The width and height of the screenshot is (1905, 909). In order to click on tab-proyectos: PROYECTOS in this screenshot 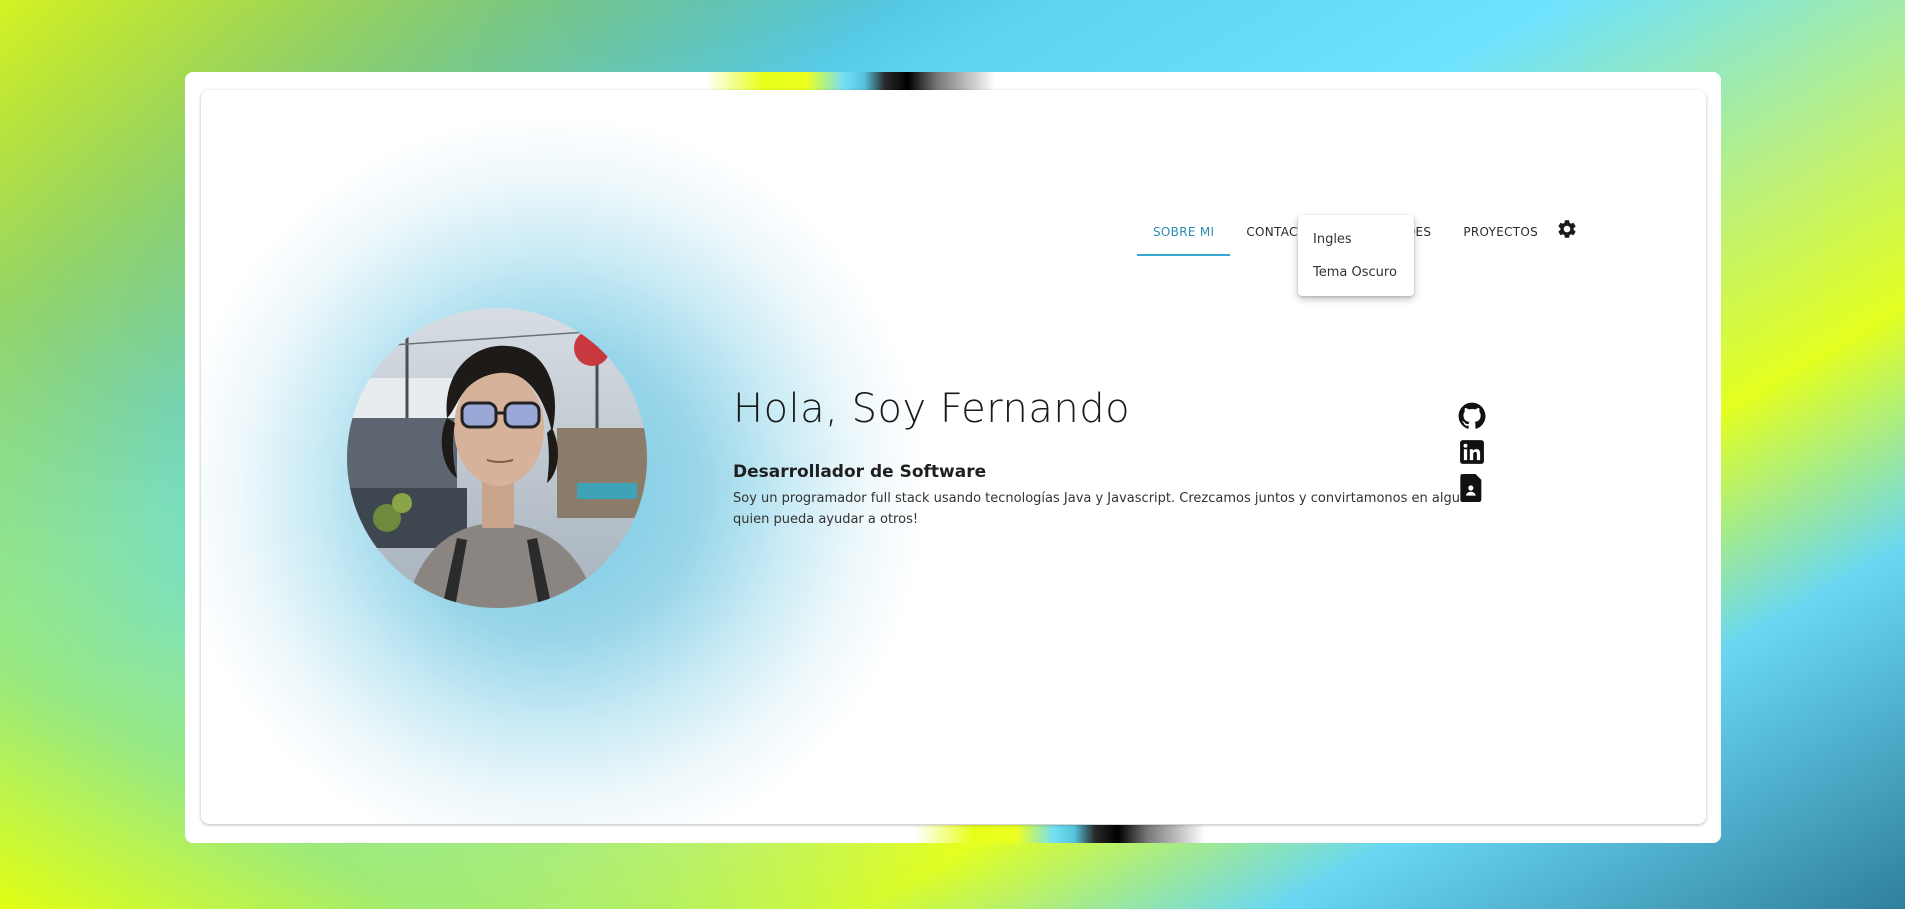, I will do `click(1500, 232)`.